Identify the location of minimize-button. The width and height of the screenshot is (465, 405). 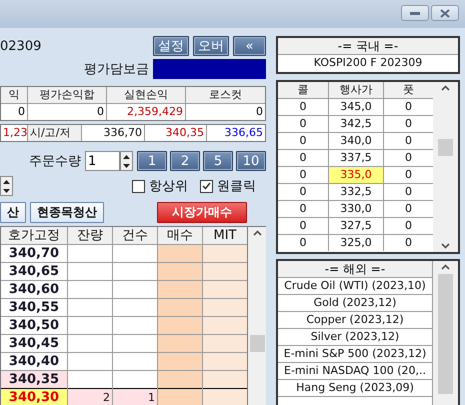
(415, 13).